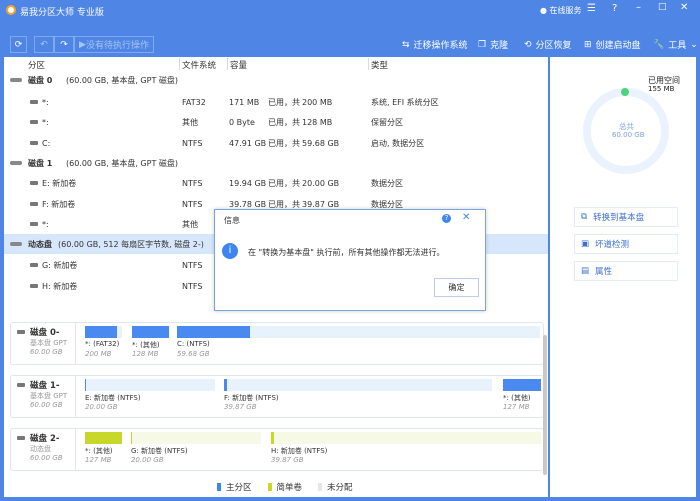 This screenshot has width=700, height=501. What do you see at coordinates (456, 287) in the screenshot?
I see `ok-button: 确定` at bounding box center [456, 287].